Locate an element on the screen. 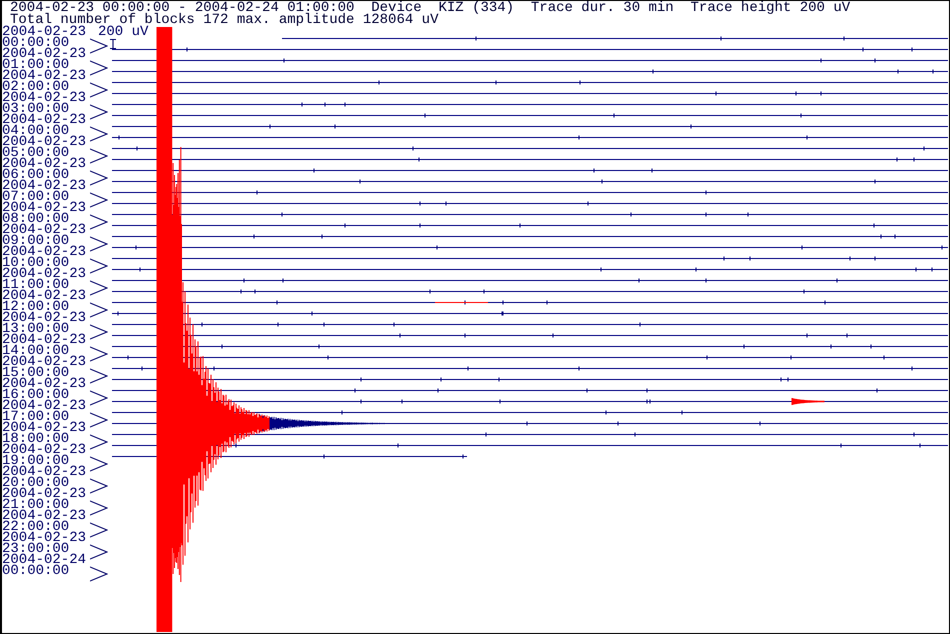 The image size is (950, 634). time-label: 15:00:00 is located at coordinates (36, 373).